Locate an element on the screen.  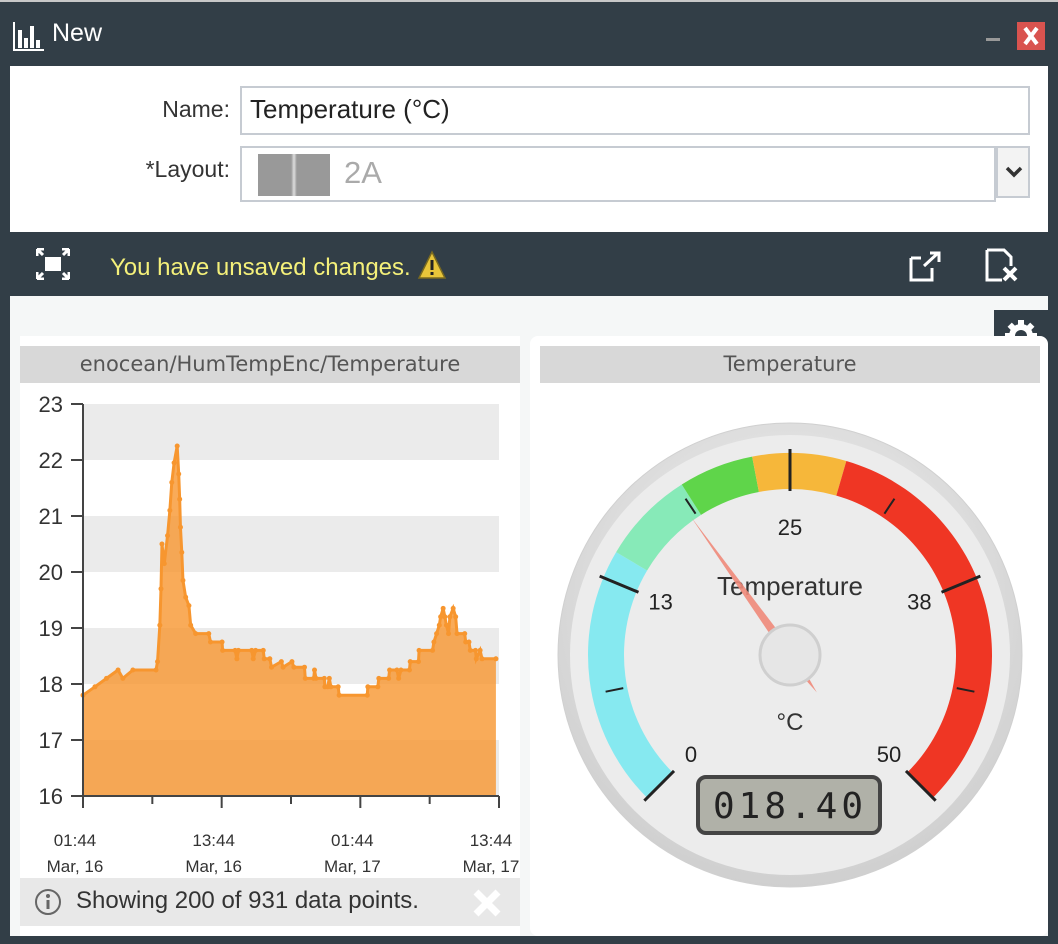
name-input: Temperature (°C) is located at coordinates (635, 110).